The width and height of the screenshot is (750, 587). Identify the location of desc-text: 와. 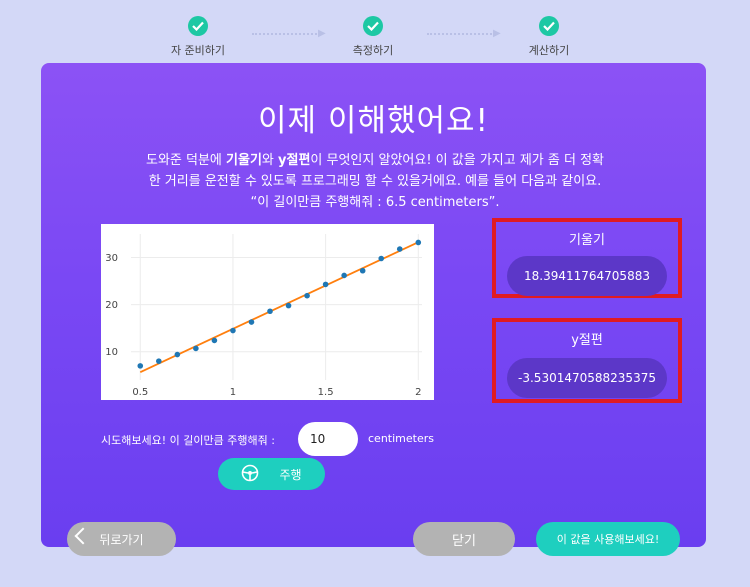
(270, 160).